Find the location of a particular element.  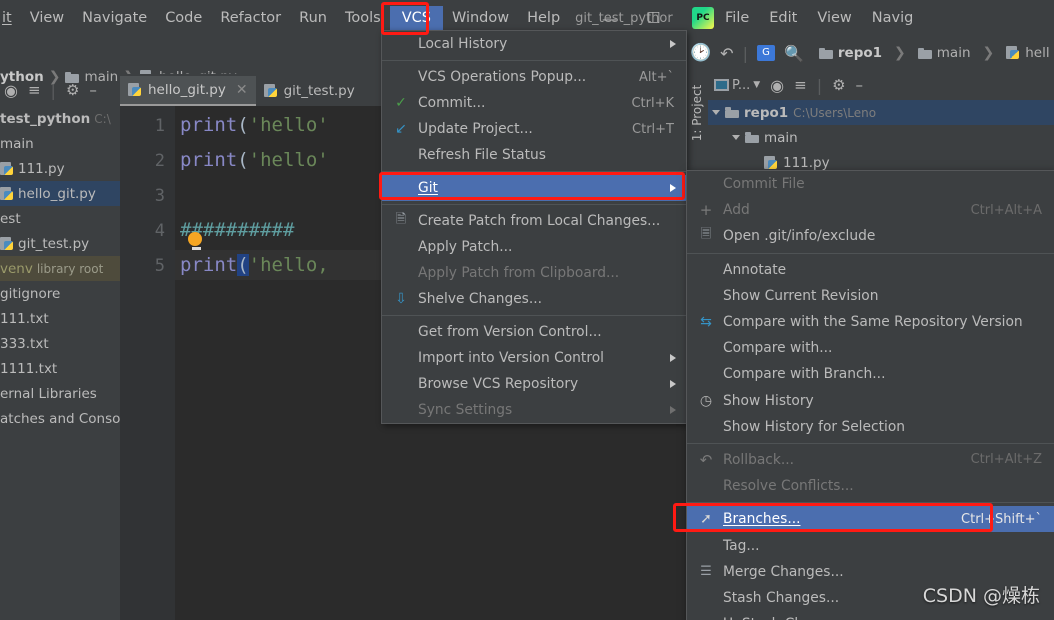

right-menu-item-navigate: Navig is located at coordinates (893, 18).